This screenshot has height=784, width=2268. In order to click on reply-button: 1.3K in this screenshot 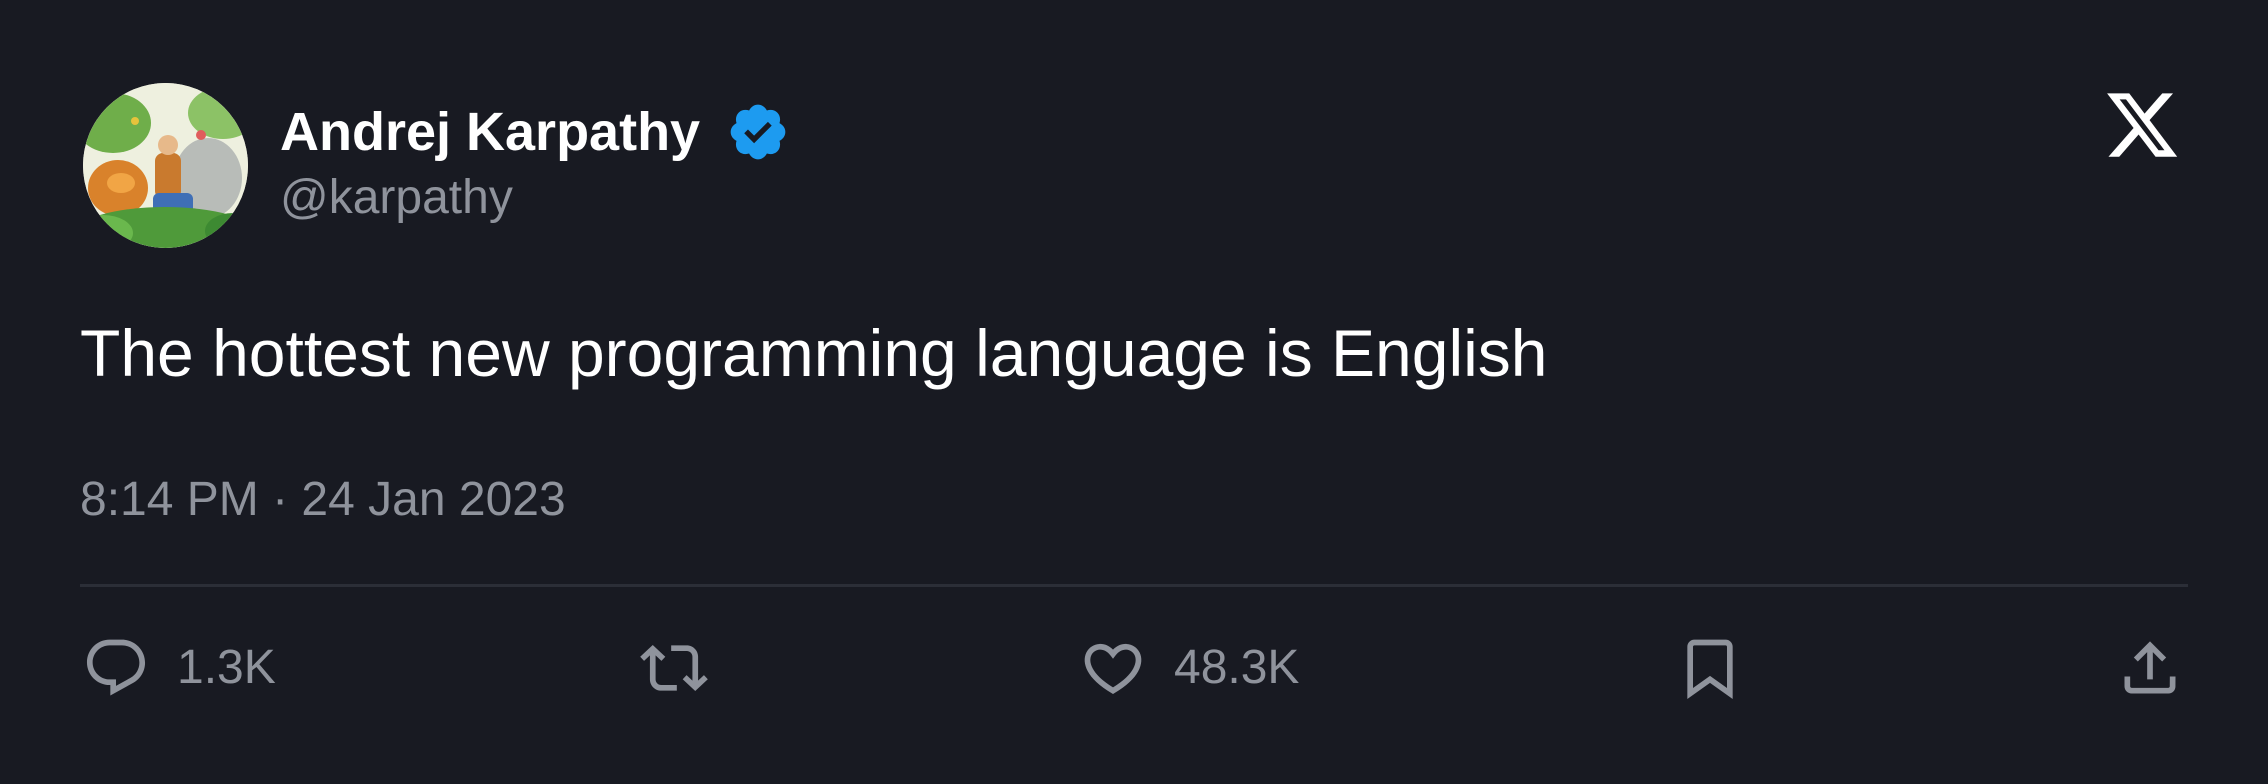, I will do `click(179, 668)`.